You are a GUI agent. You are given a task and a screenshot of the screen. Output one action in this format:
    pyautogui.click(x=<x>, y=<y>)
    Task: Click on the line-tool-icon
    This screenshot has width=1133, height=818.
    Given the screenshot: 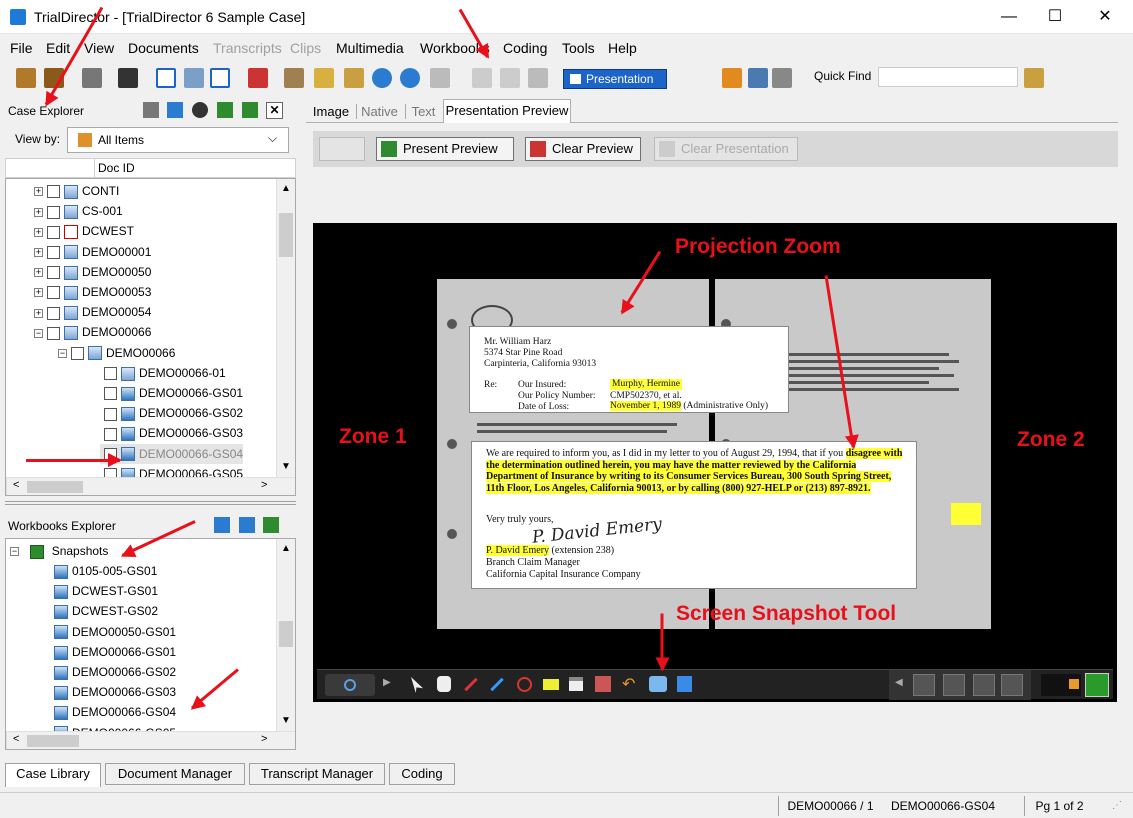 What is the action you would take?
    pyautogui.click(x=497, y=684)
    